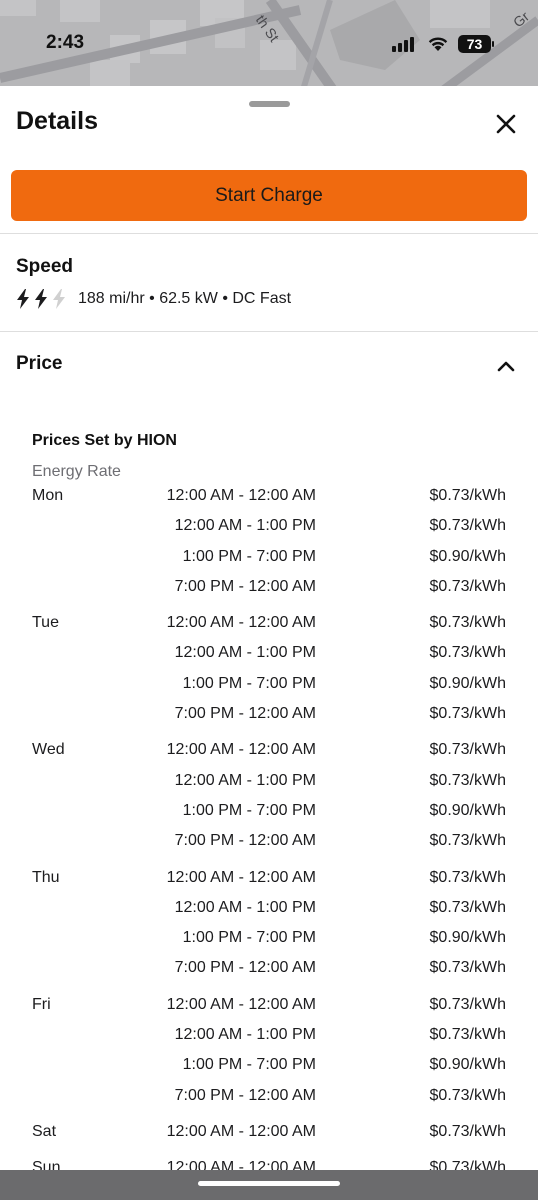 Image resolution: width=538 pixels, height=1200 pixels. What do you see at coordinates (57, 121) in the screenshot?
I see `page-title: Details` at bounding box center [57, 121].